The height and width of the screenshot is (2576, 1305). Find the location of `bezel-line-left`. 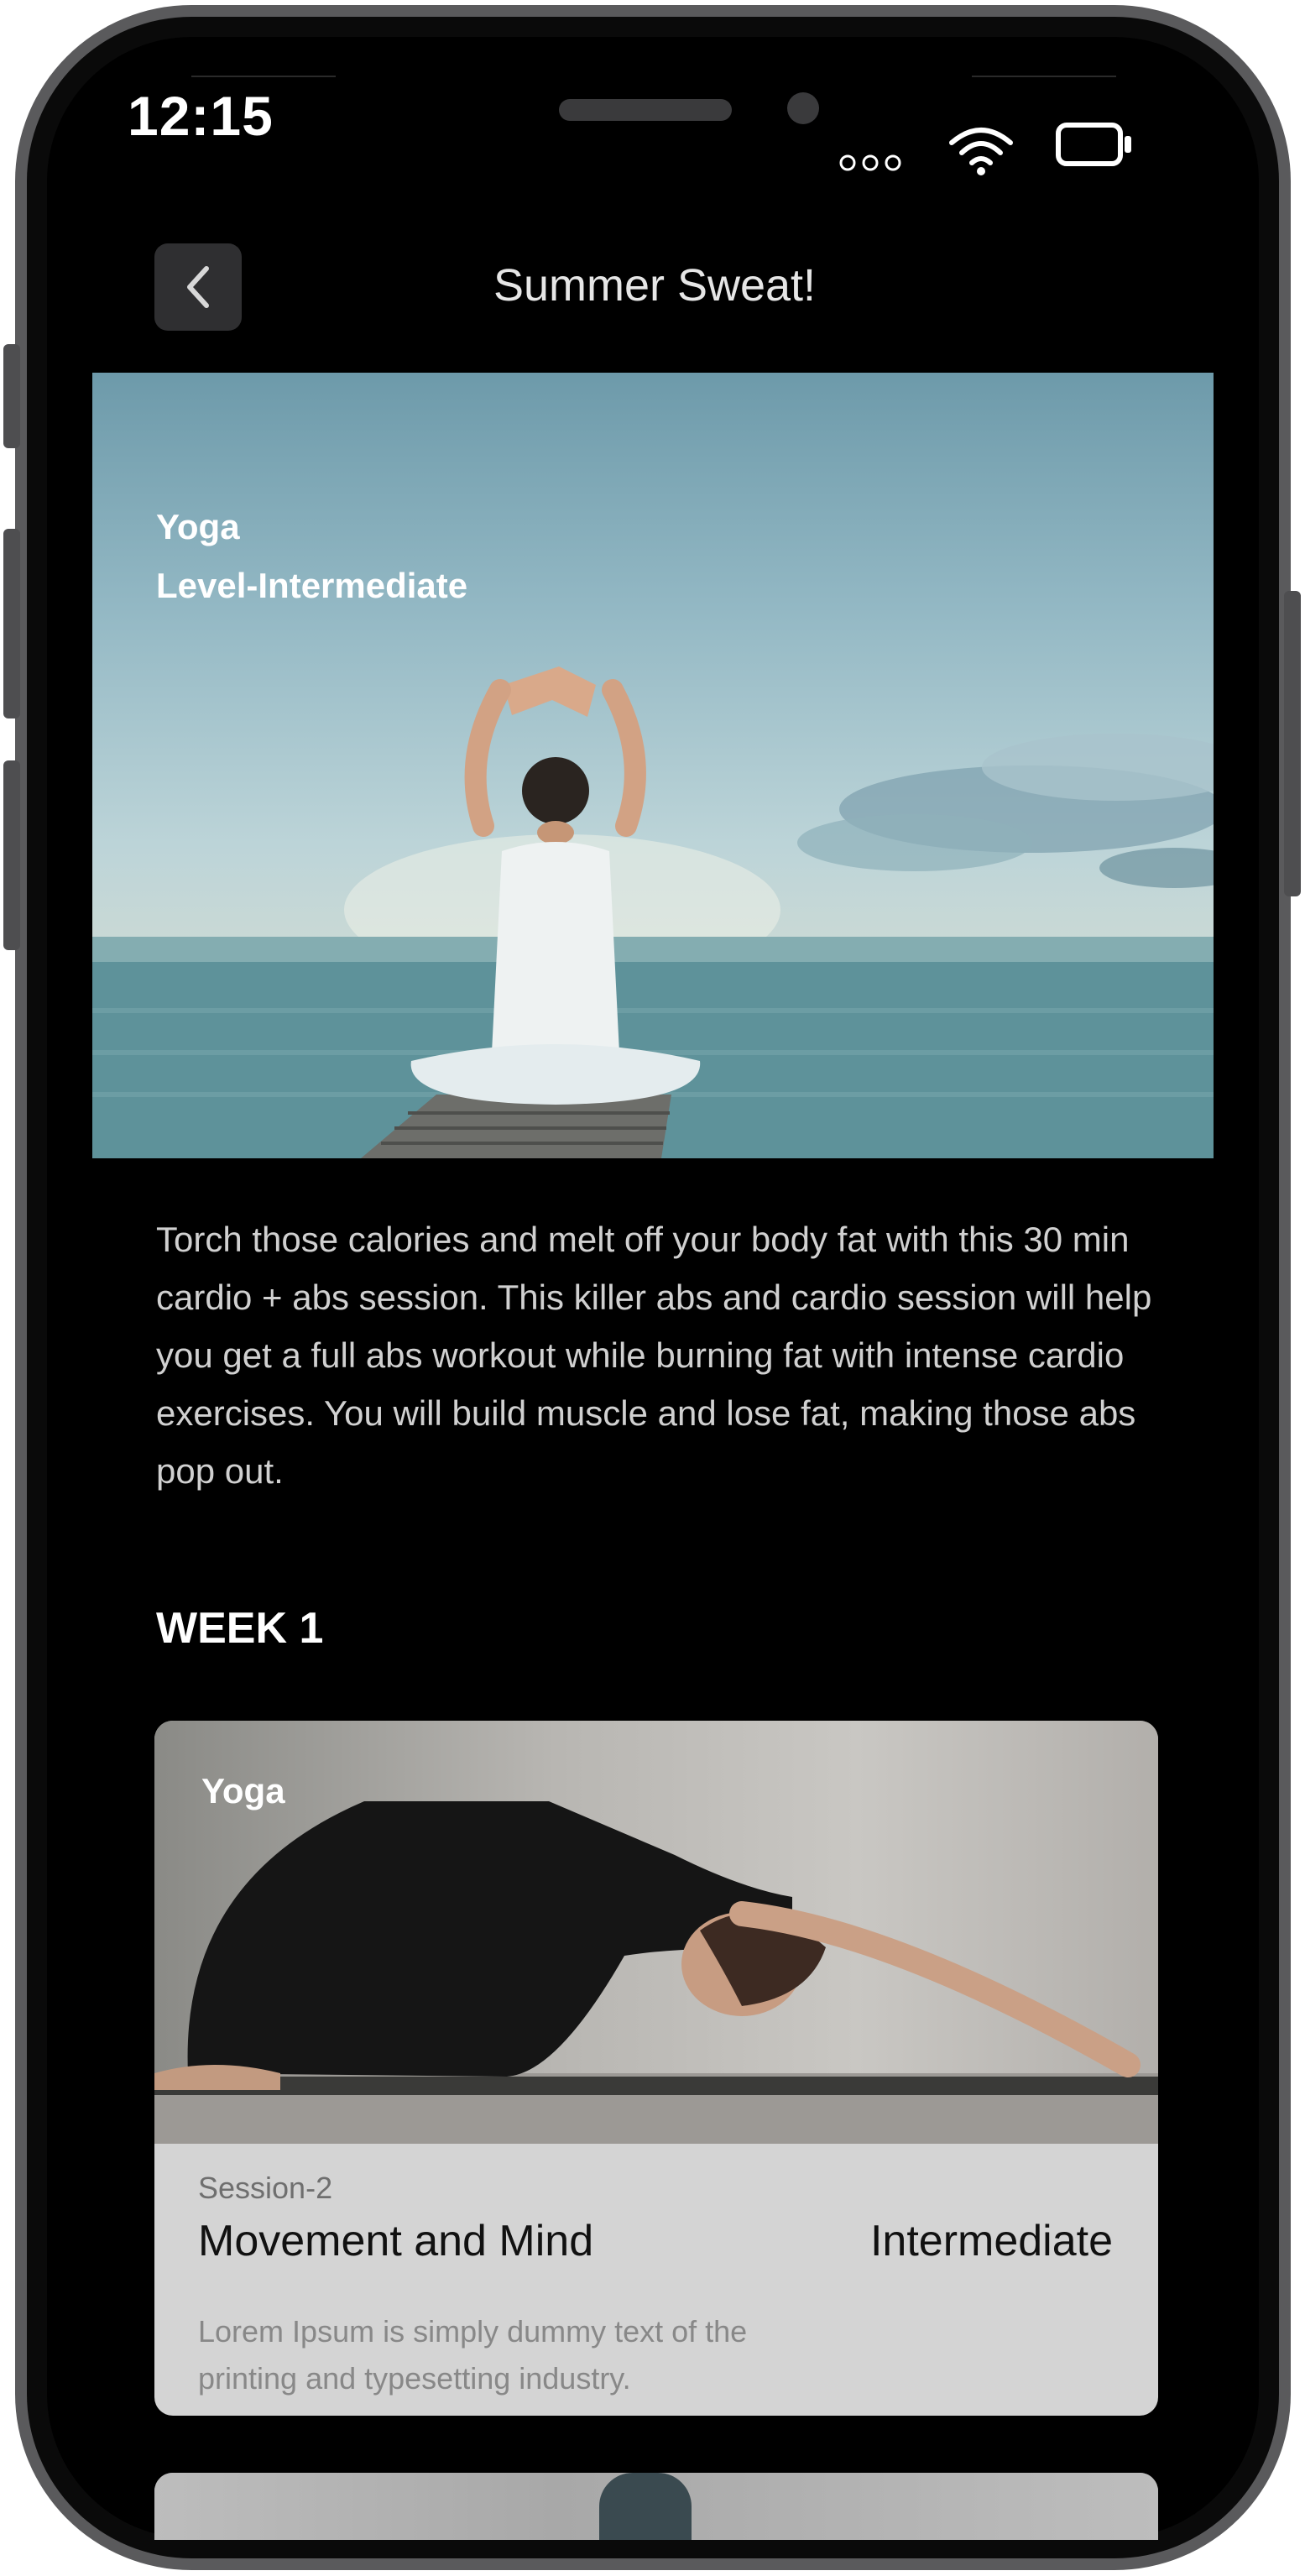

bezel-line-left is located at coordinates (264, 76).